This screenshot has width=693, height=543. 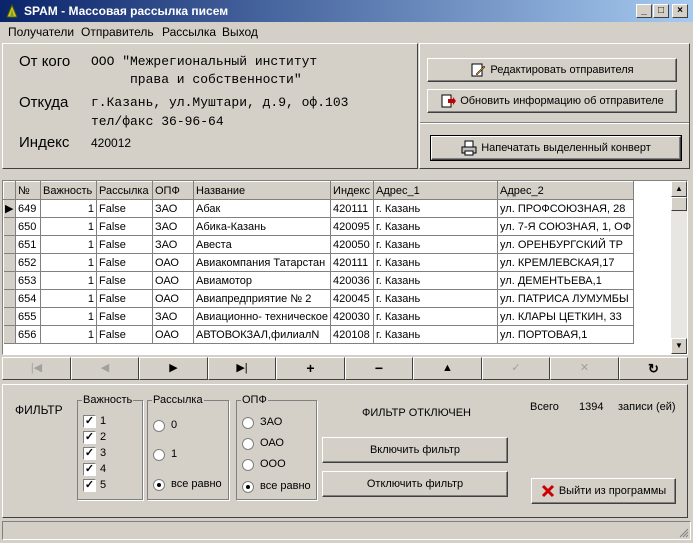 I want to click on cell-index: 420045, so click(x=352, y=298).